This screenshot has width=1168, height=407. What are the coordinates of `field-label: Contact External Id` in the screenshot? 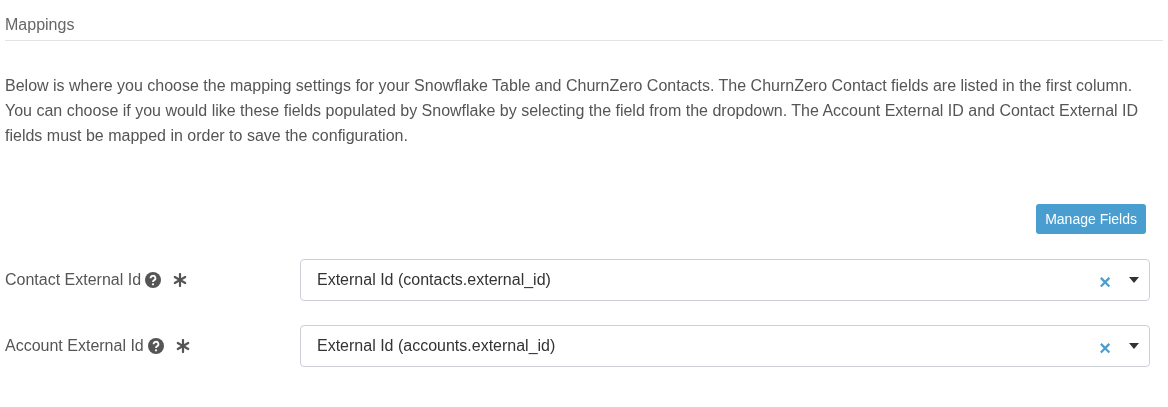 It's located at (73, 280).